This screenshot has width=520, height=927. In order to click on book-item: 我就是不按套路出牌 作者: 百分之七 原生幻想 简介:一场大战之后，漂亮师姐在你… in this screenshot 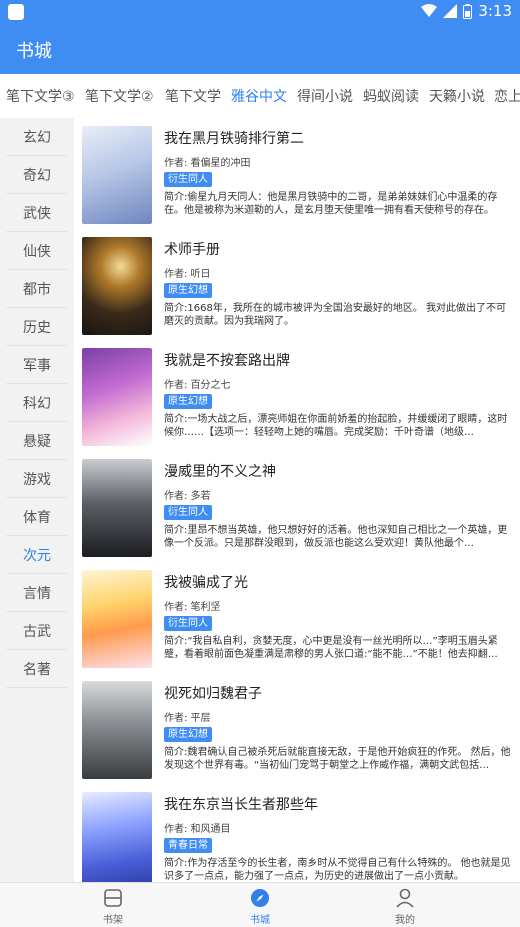, I will do `click(297, 395)`.